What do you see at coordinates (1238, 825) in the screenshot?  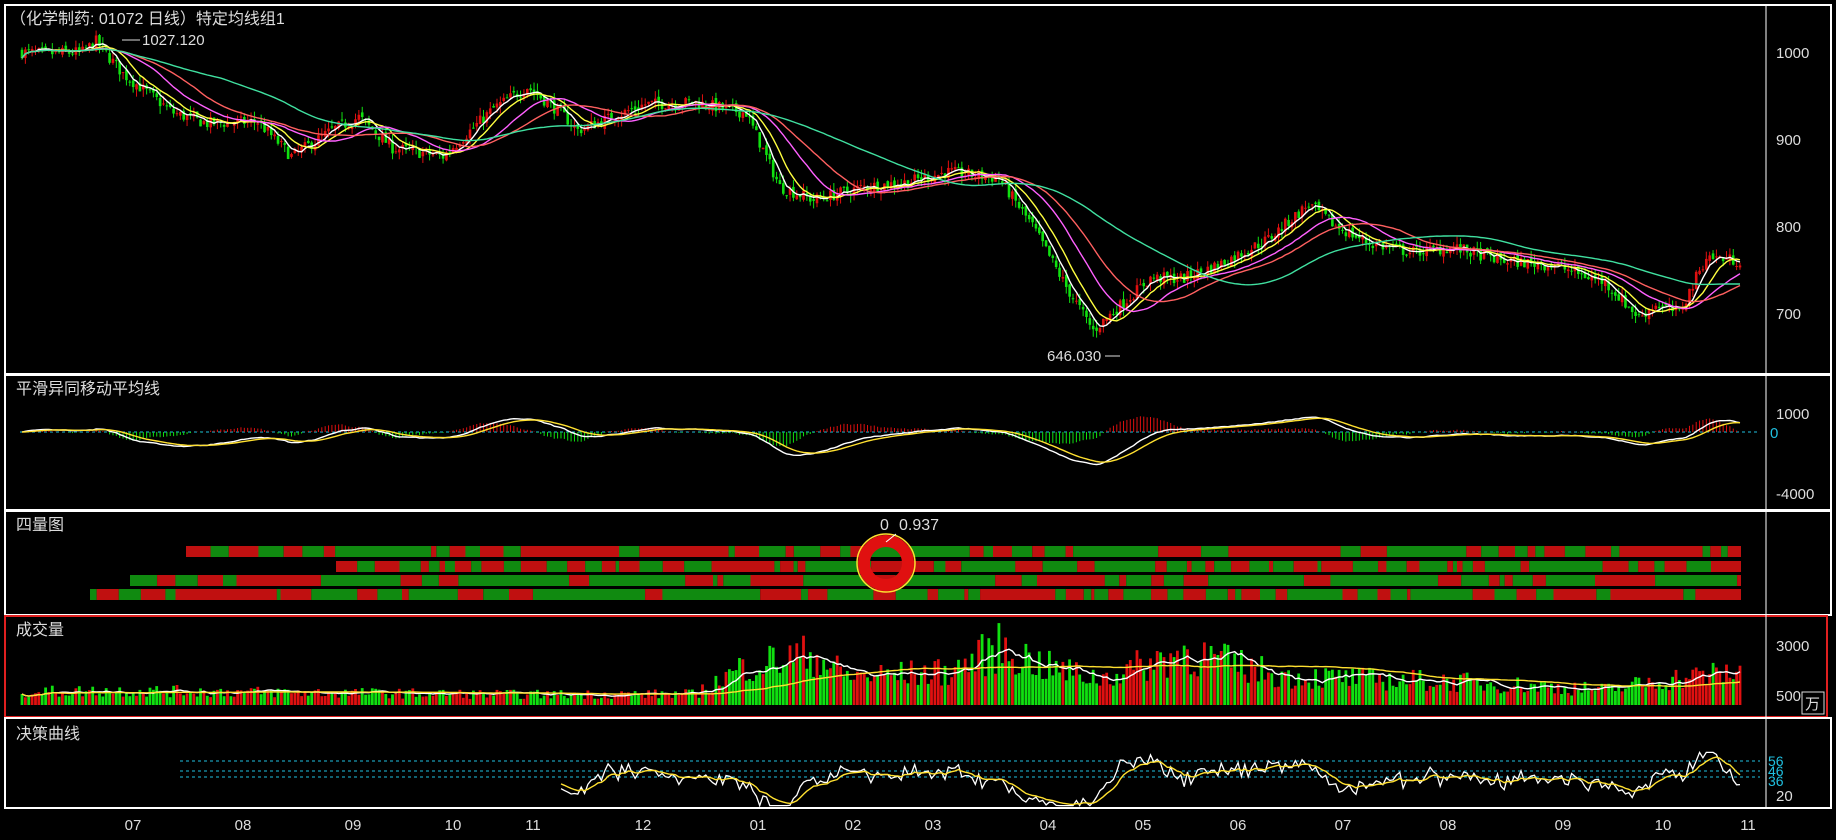 I see `x-tick-06: 06` at bounding box center [1238, 825].